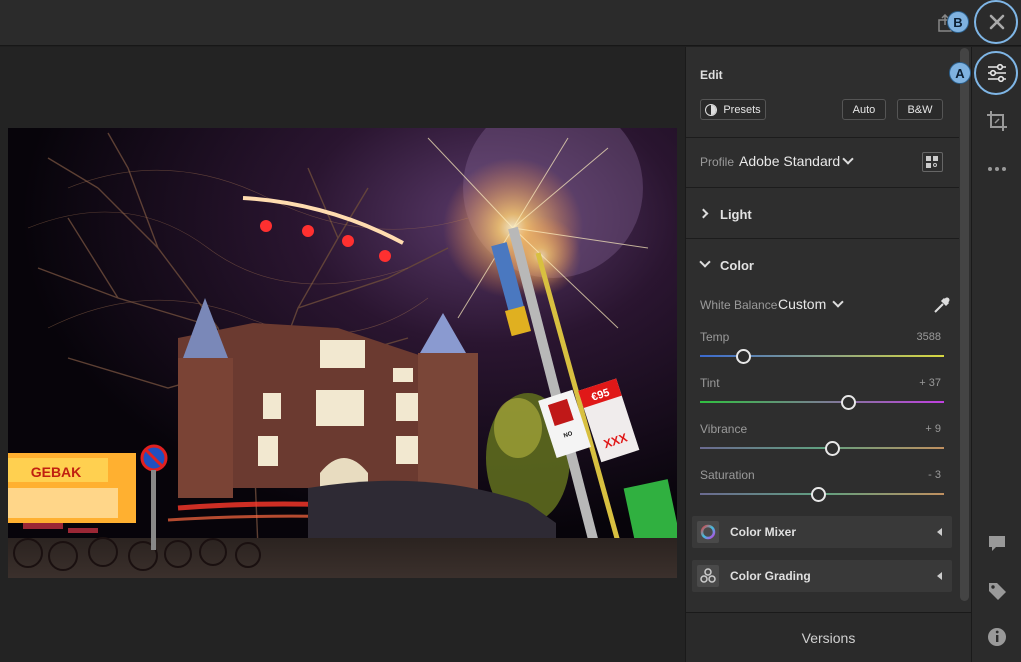 The image size is (1021, 662). What do you see at coordinates (911, 429) in the screenshot?
I see `vibrance-value: + 9` at bounding box center [911, 429].